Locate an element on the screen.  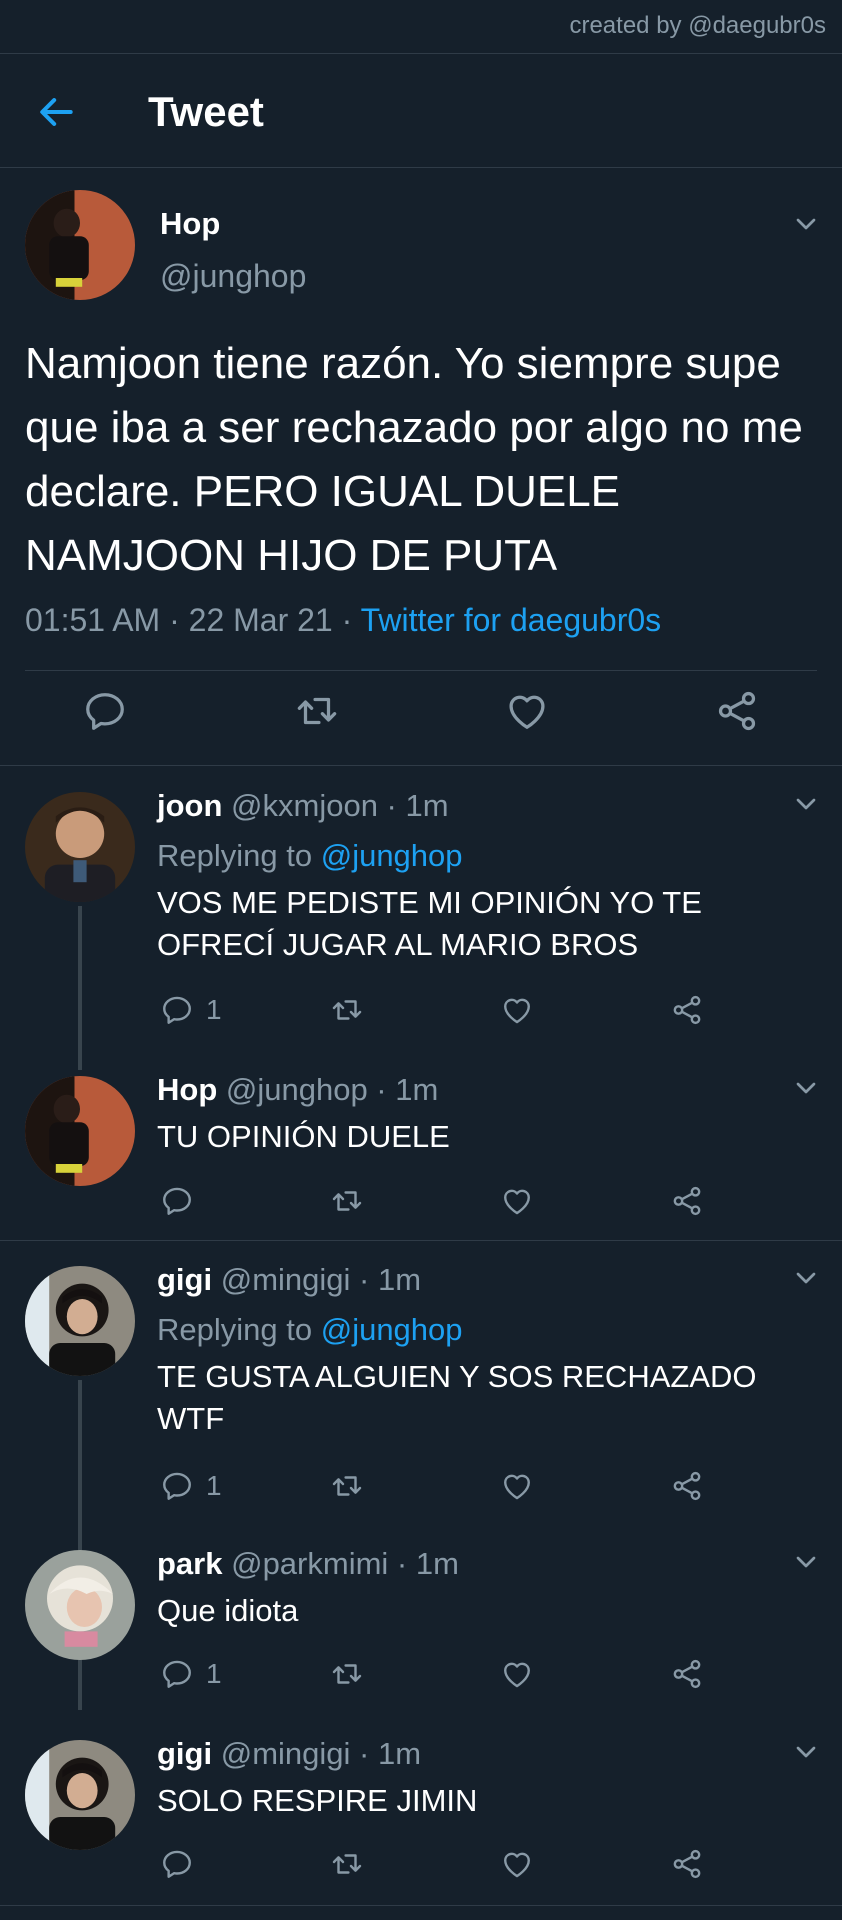
author-name: park is located at coordinates (189, 1563).